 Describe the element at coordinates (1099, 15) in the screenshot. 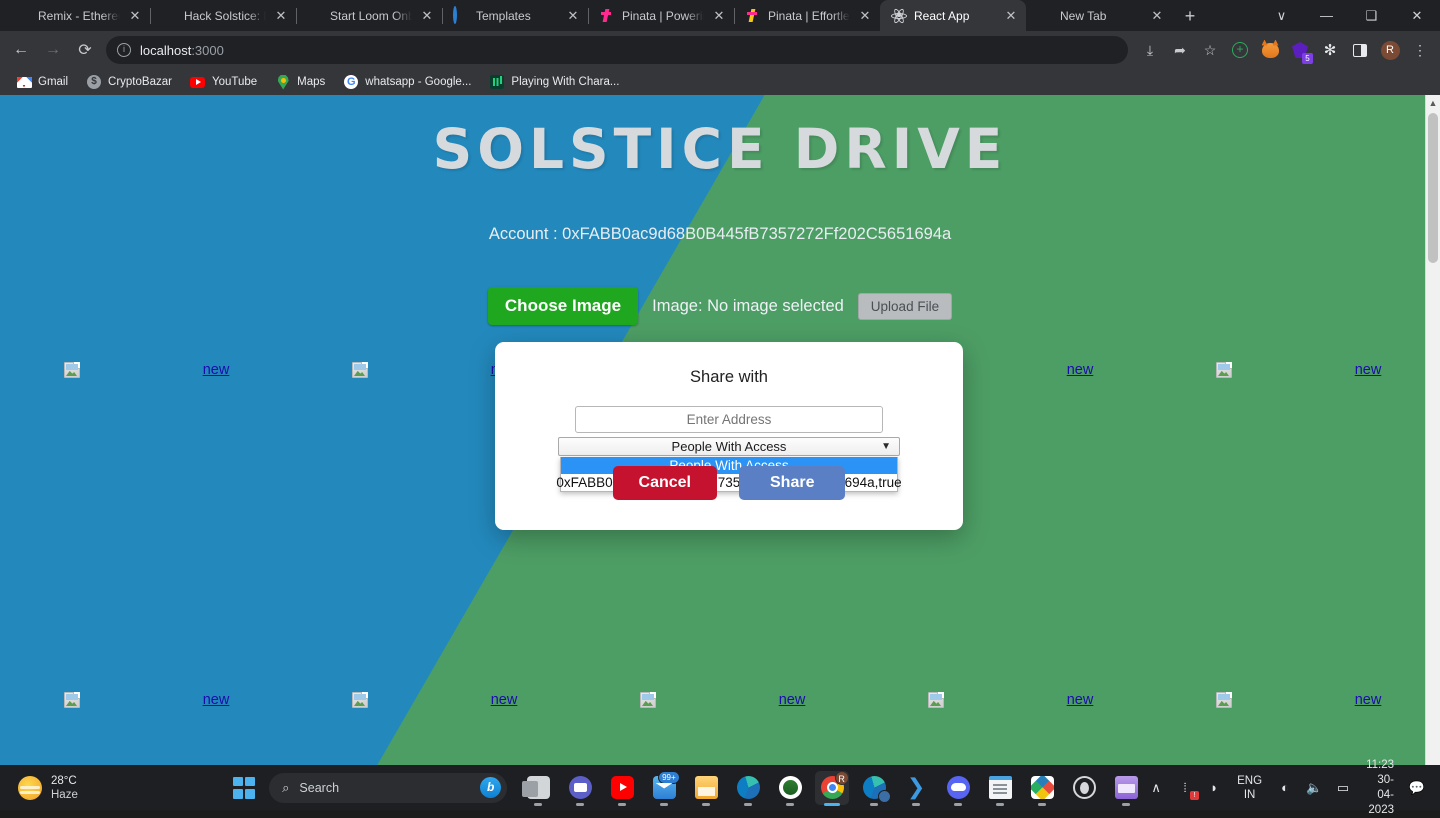

I see `browser-tab-new-tab: New Tab ✕` at that location.